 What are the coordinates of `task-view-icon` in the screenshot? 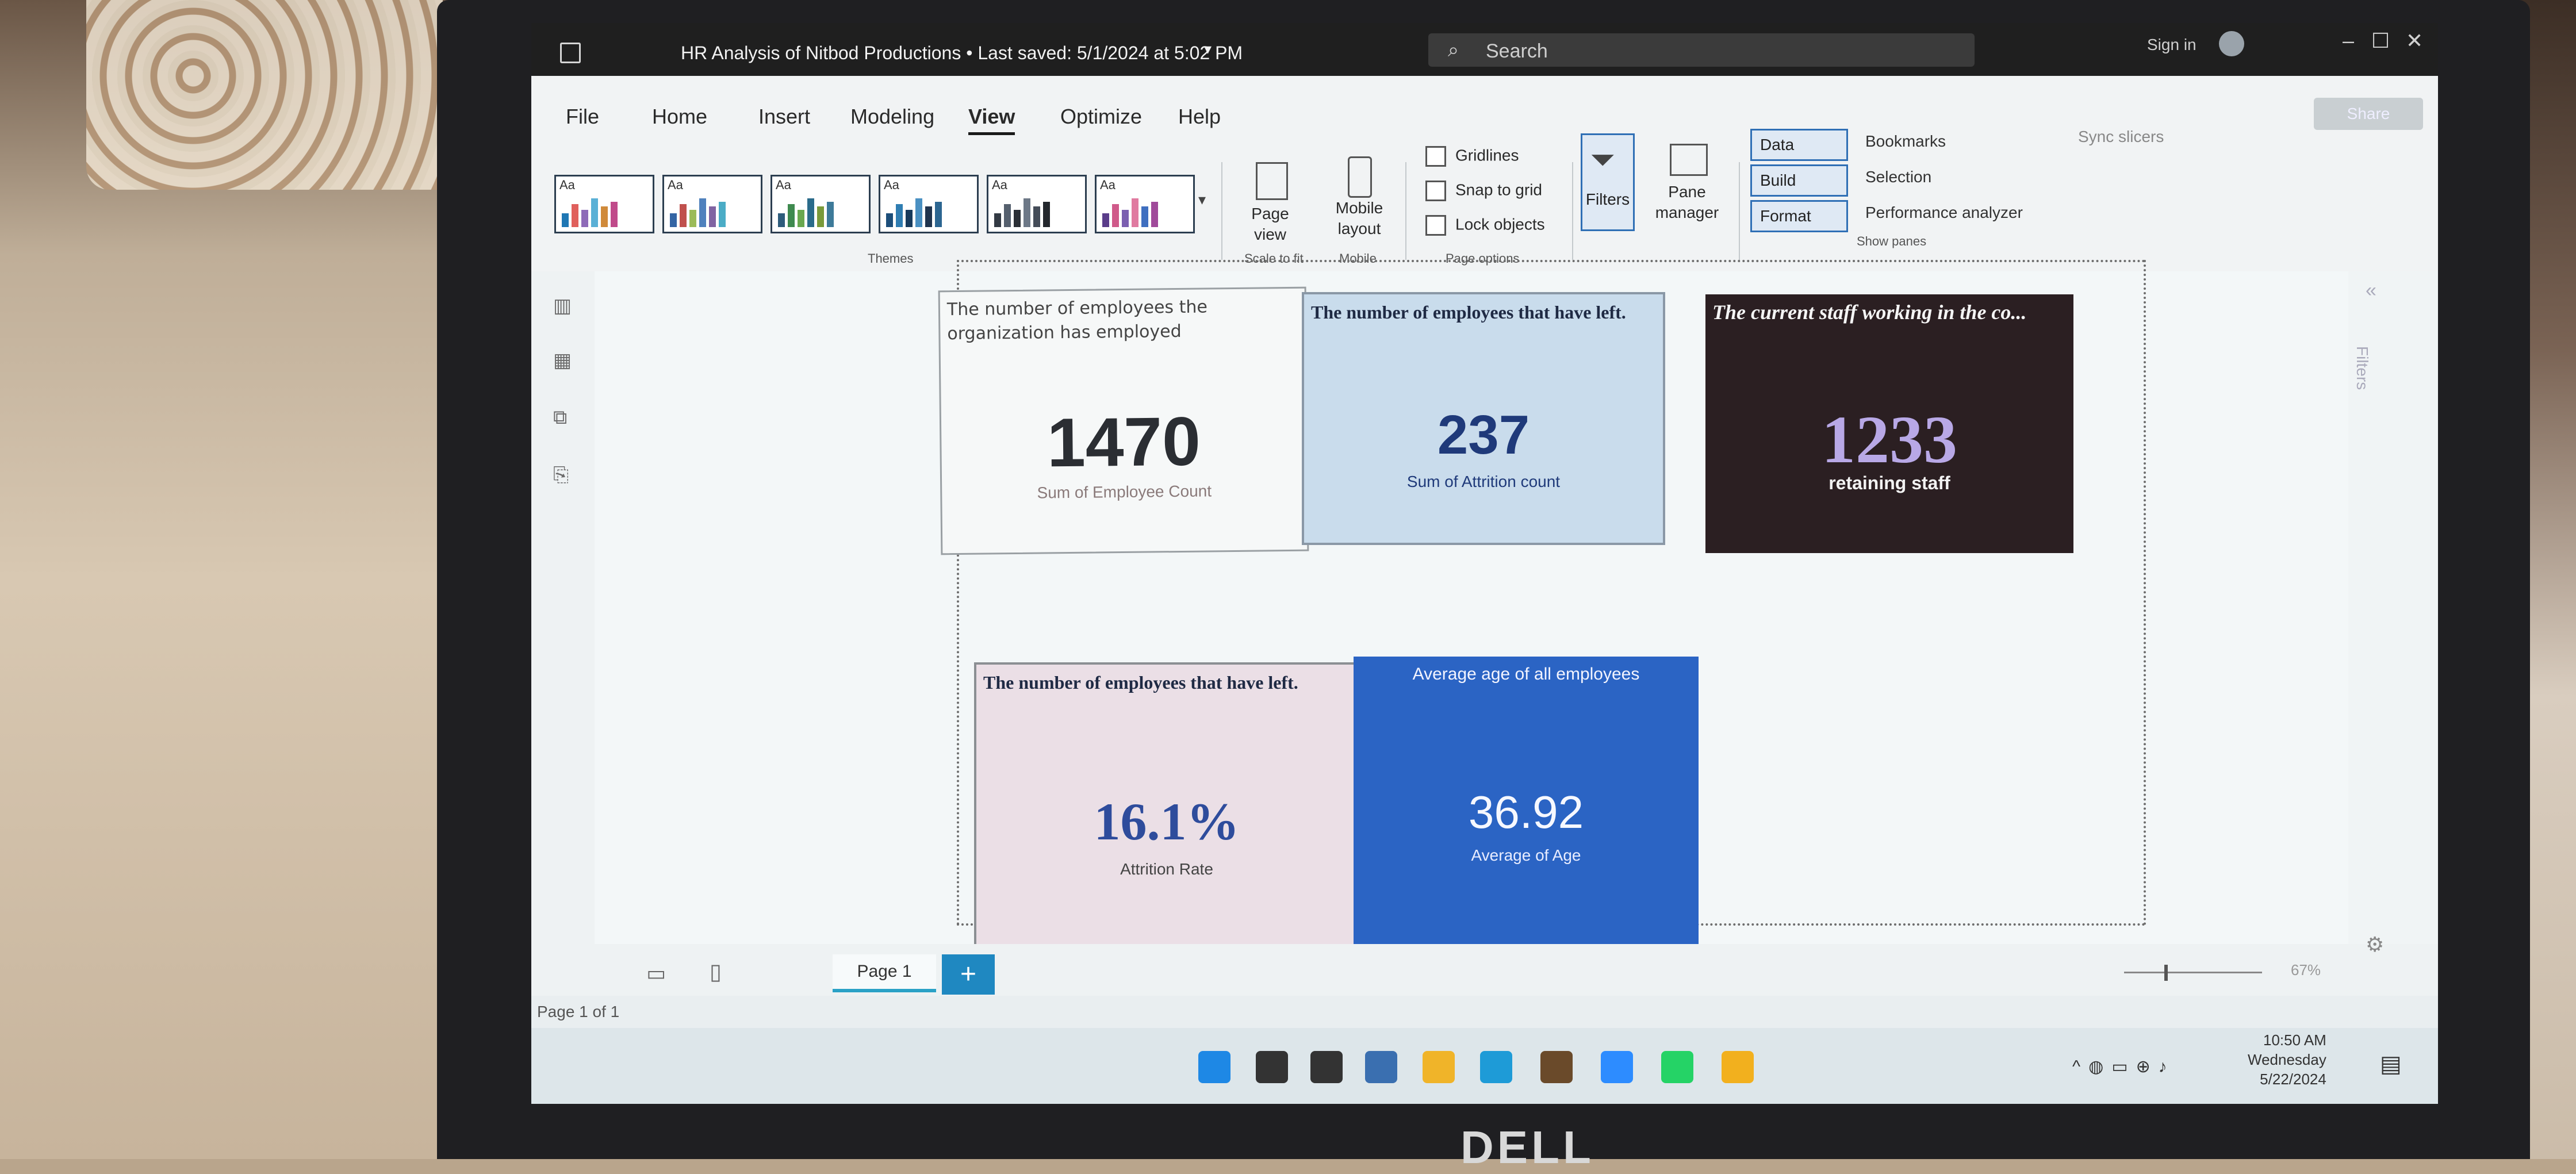 It's located at (1326, 1067).